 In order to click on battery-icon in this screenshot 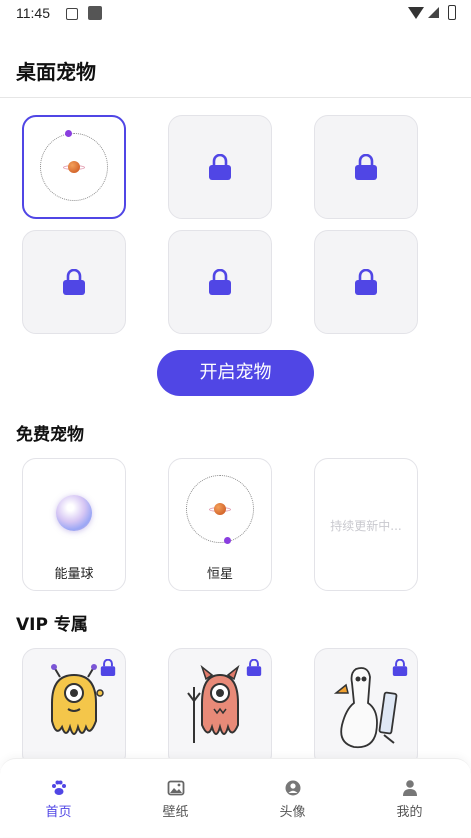, I will do `click(452, 12)`.